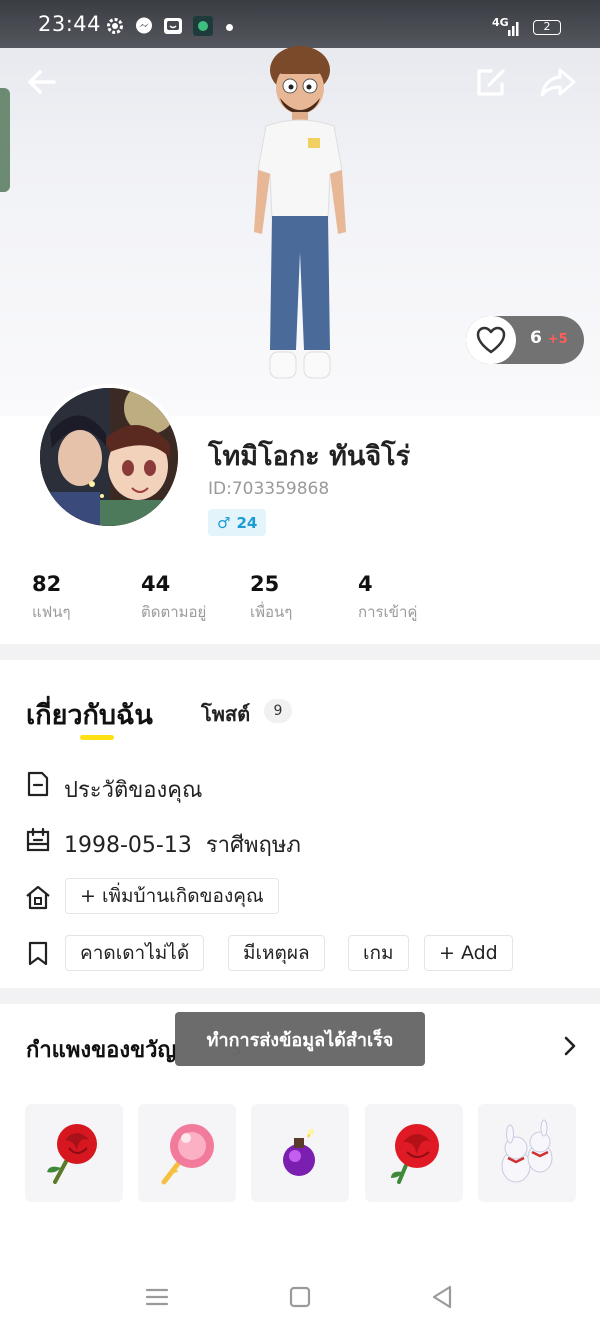 This screenshot has height=1333, width=600. What do you see at coordinates (269, 489) in the screenshot?
I see `user-id: ID:703359868` at bounding box center [269, 489].